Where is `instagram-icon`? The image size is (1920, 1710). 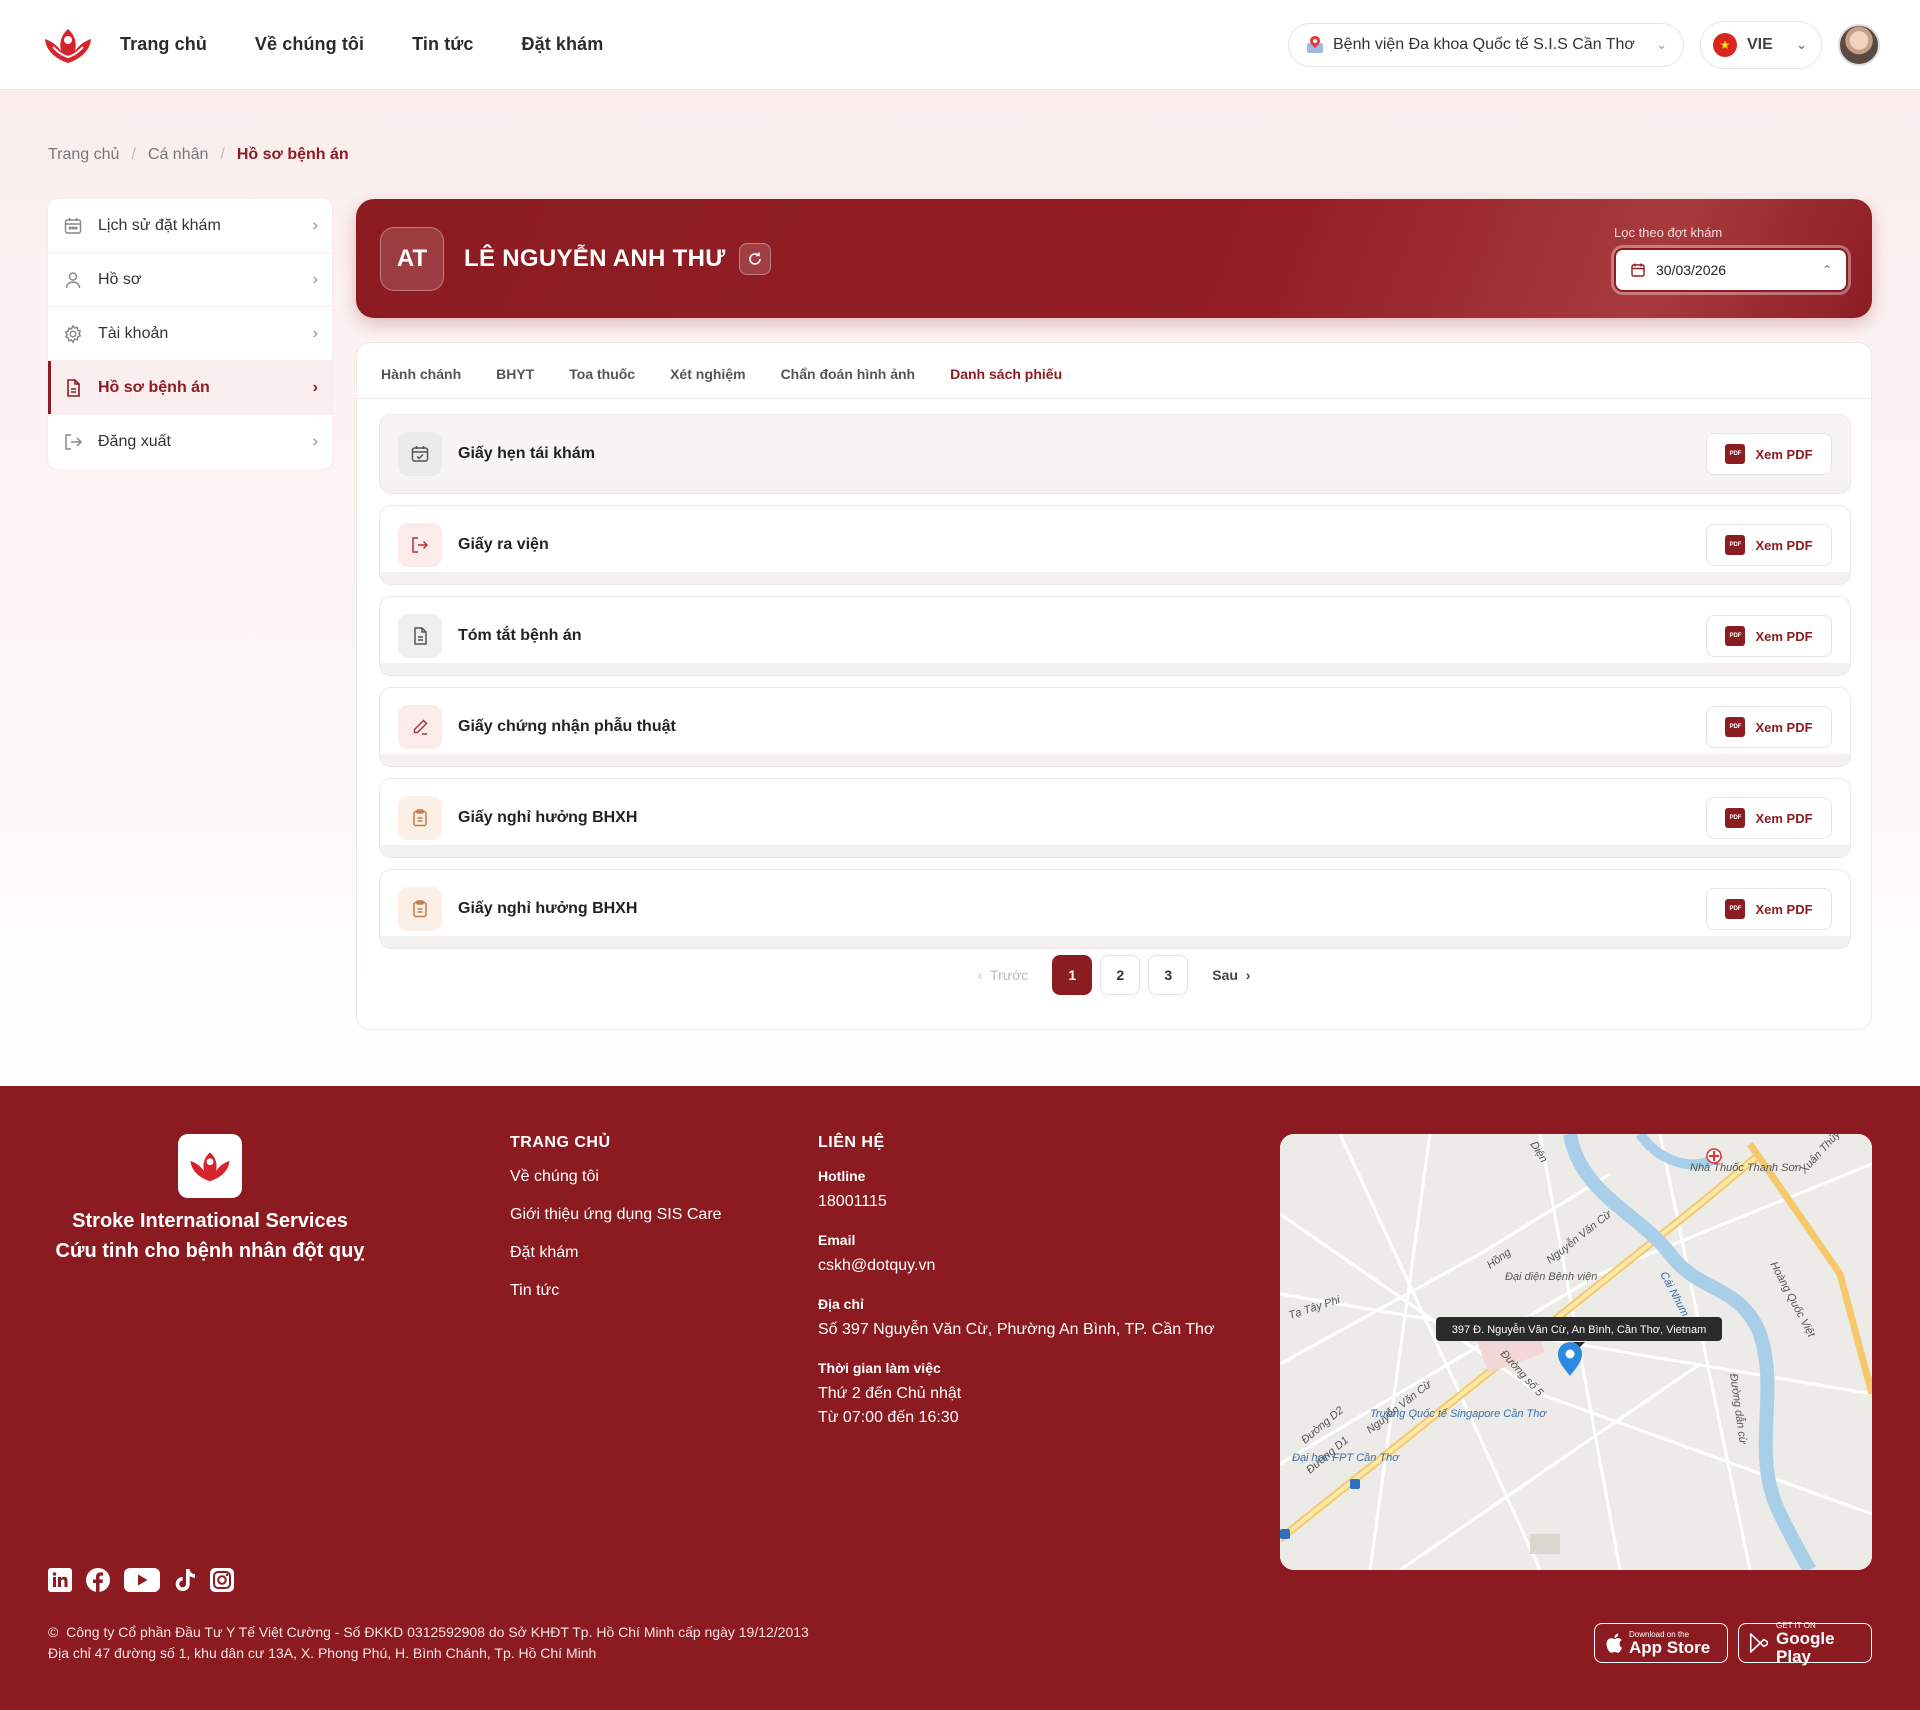 instagram-icon is located at coordinates (222, 1580).